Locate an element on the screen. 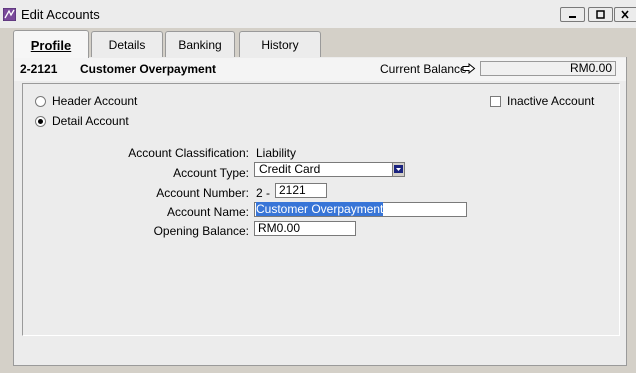 Image resolution: width=636 pixels, height=373 pixels. tab-banking: Banking is located at coordinates (200, 44).